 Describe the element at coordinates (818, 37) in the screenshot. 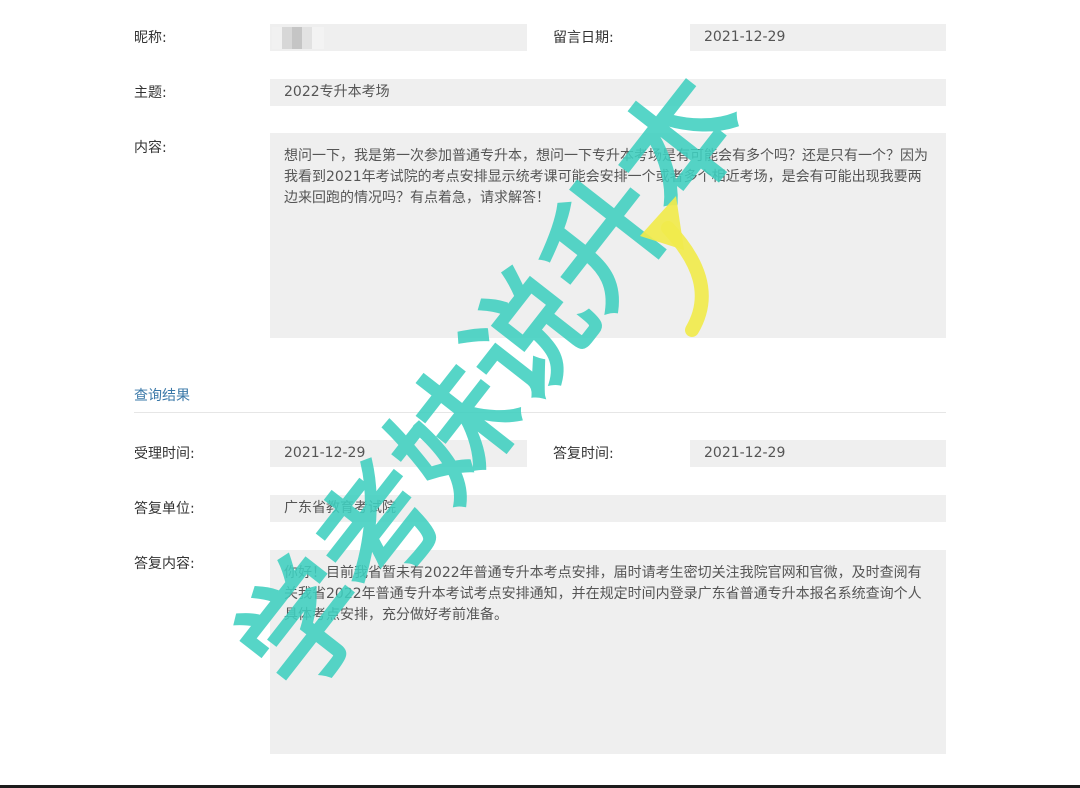

I see `message-date-field: 2021-12-29` at that location.